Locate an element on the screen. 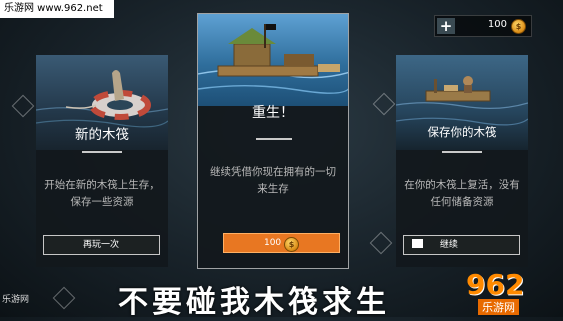 This screenshot has width=563, height=321. respawn-pay-button: 100 $ is located at coordinates (281, 243).